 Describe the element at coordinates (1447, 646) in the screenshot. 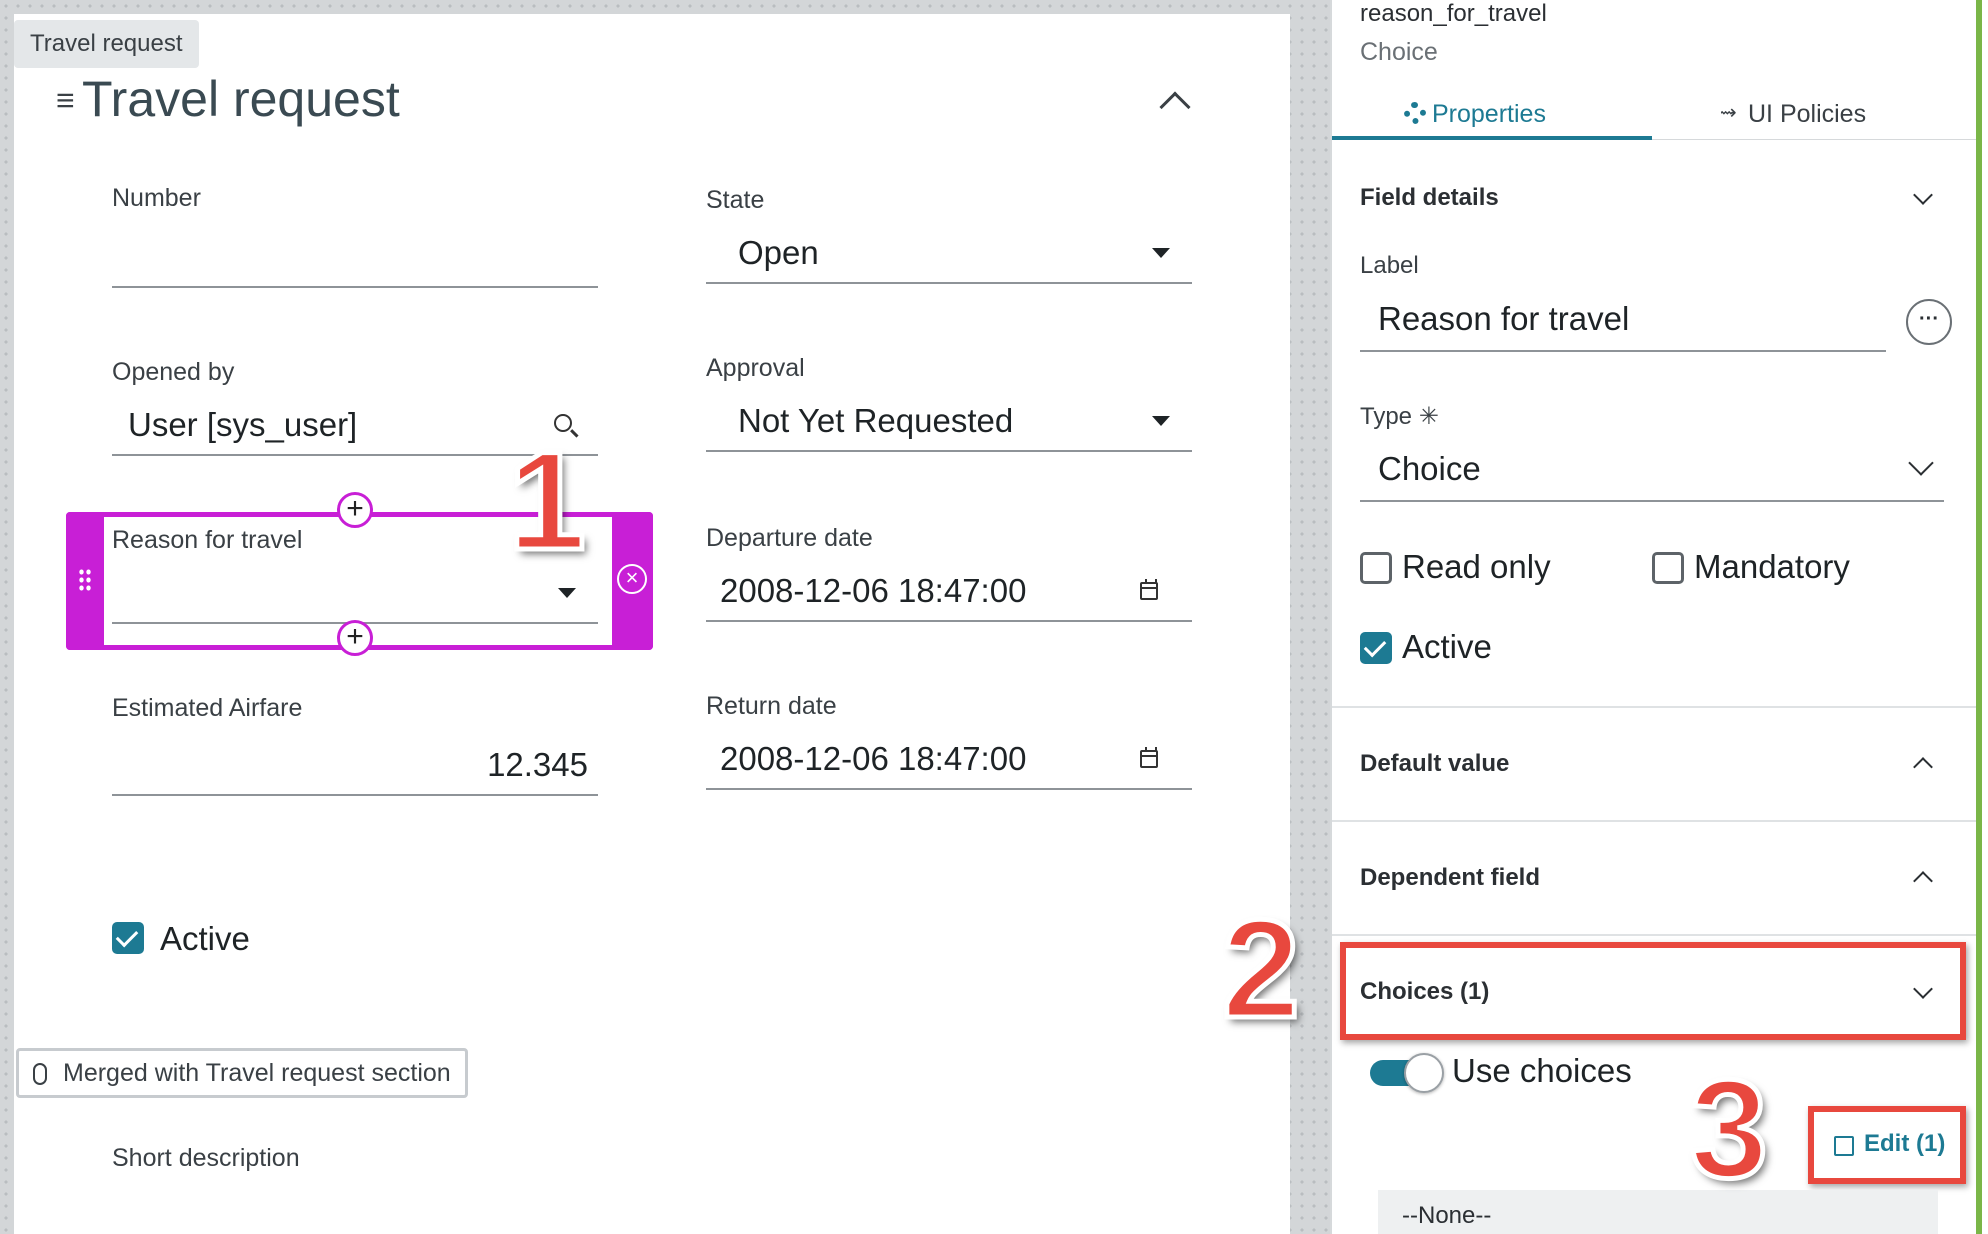

I see `panel-active-label: Active` at that location.